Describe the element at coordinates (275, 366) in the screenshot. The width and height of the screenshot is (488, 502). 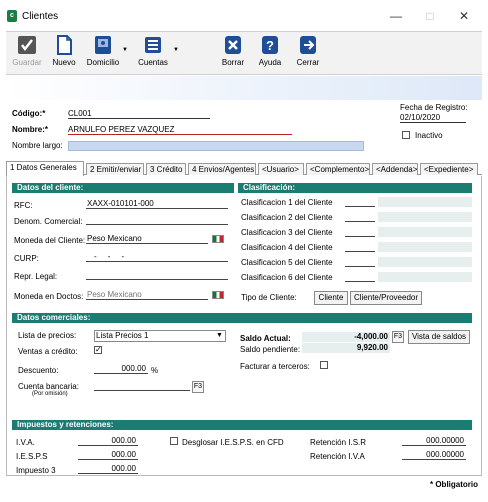
I see `facturar-terceros-label: Facturar a terceros:` at that location.